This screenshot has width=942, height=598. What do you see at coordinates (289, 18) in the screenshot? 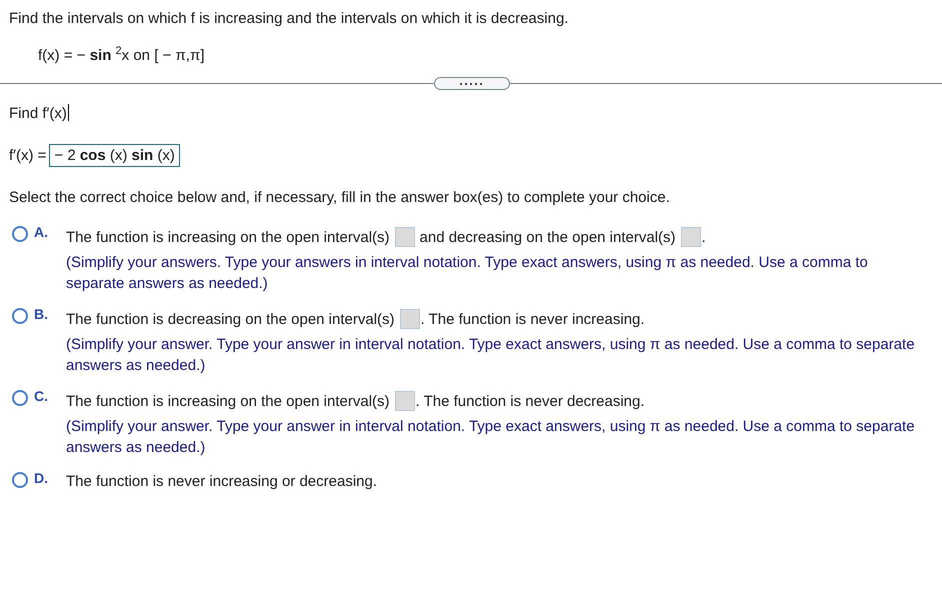
I see `question-prompt: Find the intervals on which f is increasing and the intervals on which it is decreasing.` at bounding box center [289, 18].